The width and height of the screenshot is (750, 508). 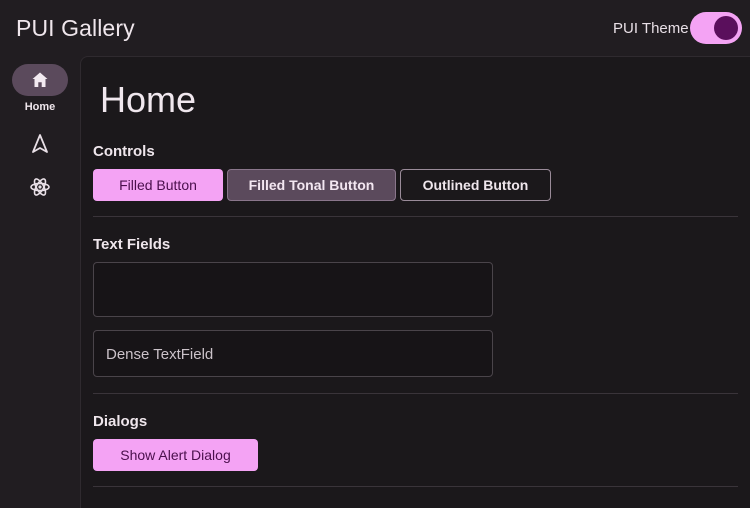 I want to click on rail-item-navigation, so click(x=40, y=144).